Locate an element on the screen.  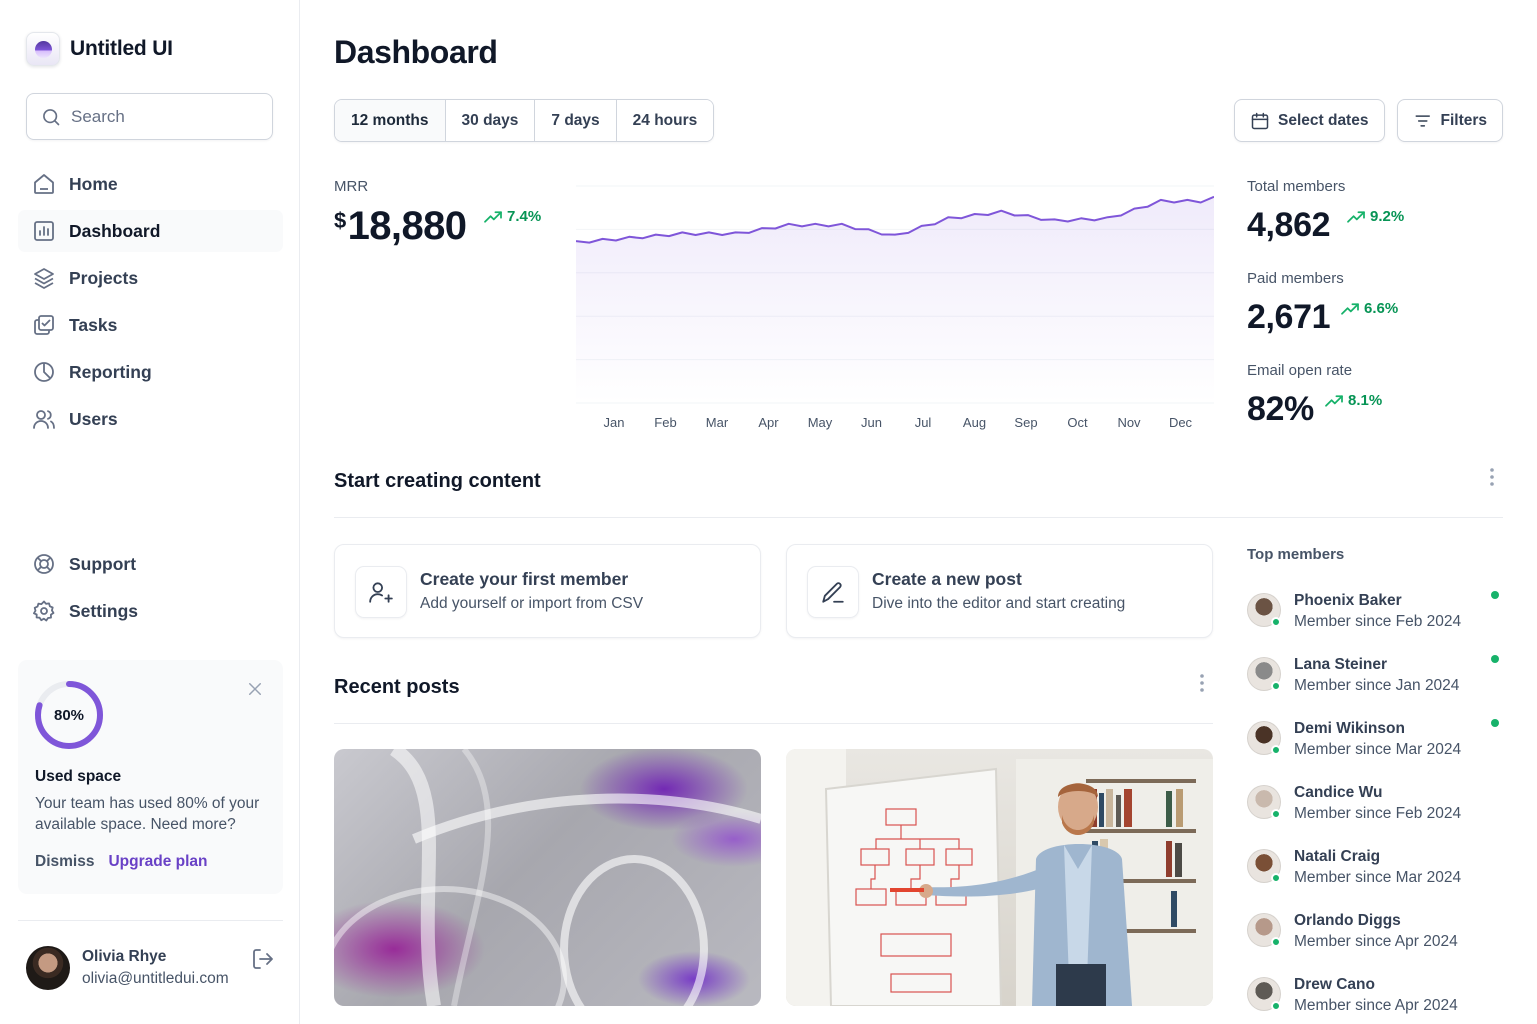
x-tick-label: Aug is located at coordinates (974, 422).